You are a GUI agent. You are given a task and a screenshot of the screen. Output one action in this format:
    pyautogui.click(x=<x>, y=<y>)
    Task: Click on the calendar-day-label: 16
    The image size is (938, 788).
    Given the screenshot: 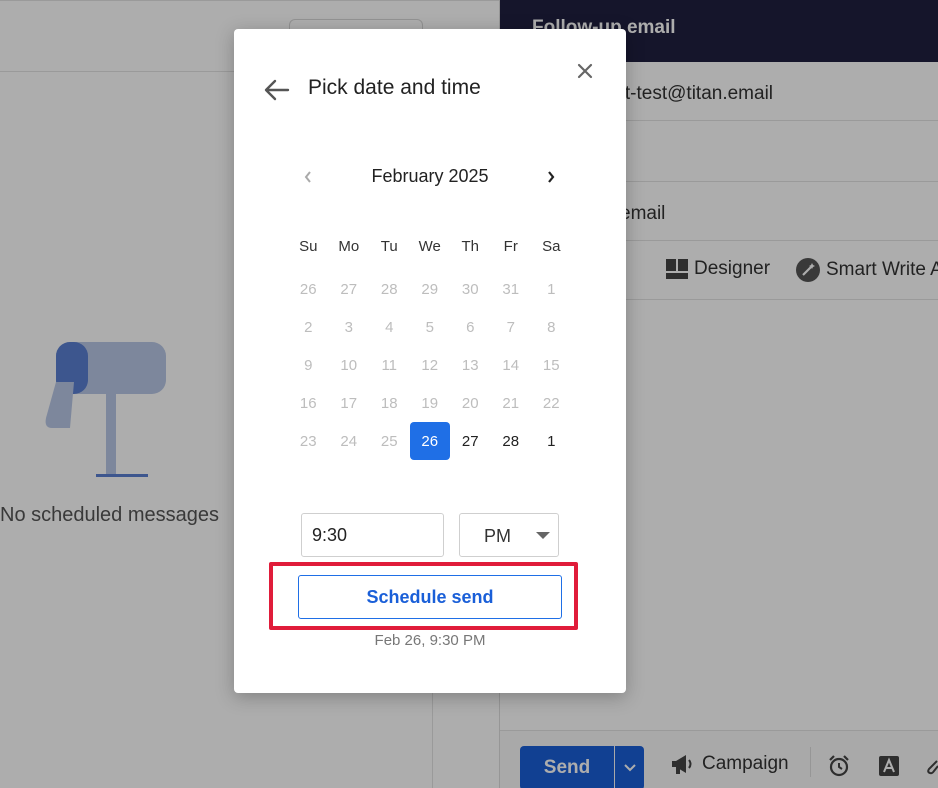 What is the action you would take?
    pyautogui.click(x=308, y=403)
    